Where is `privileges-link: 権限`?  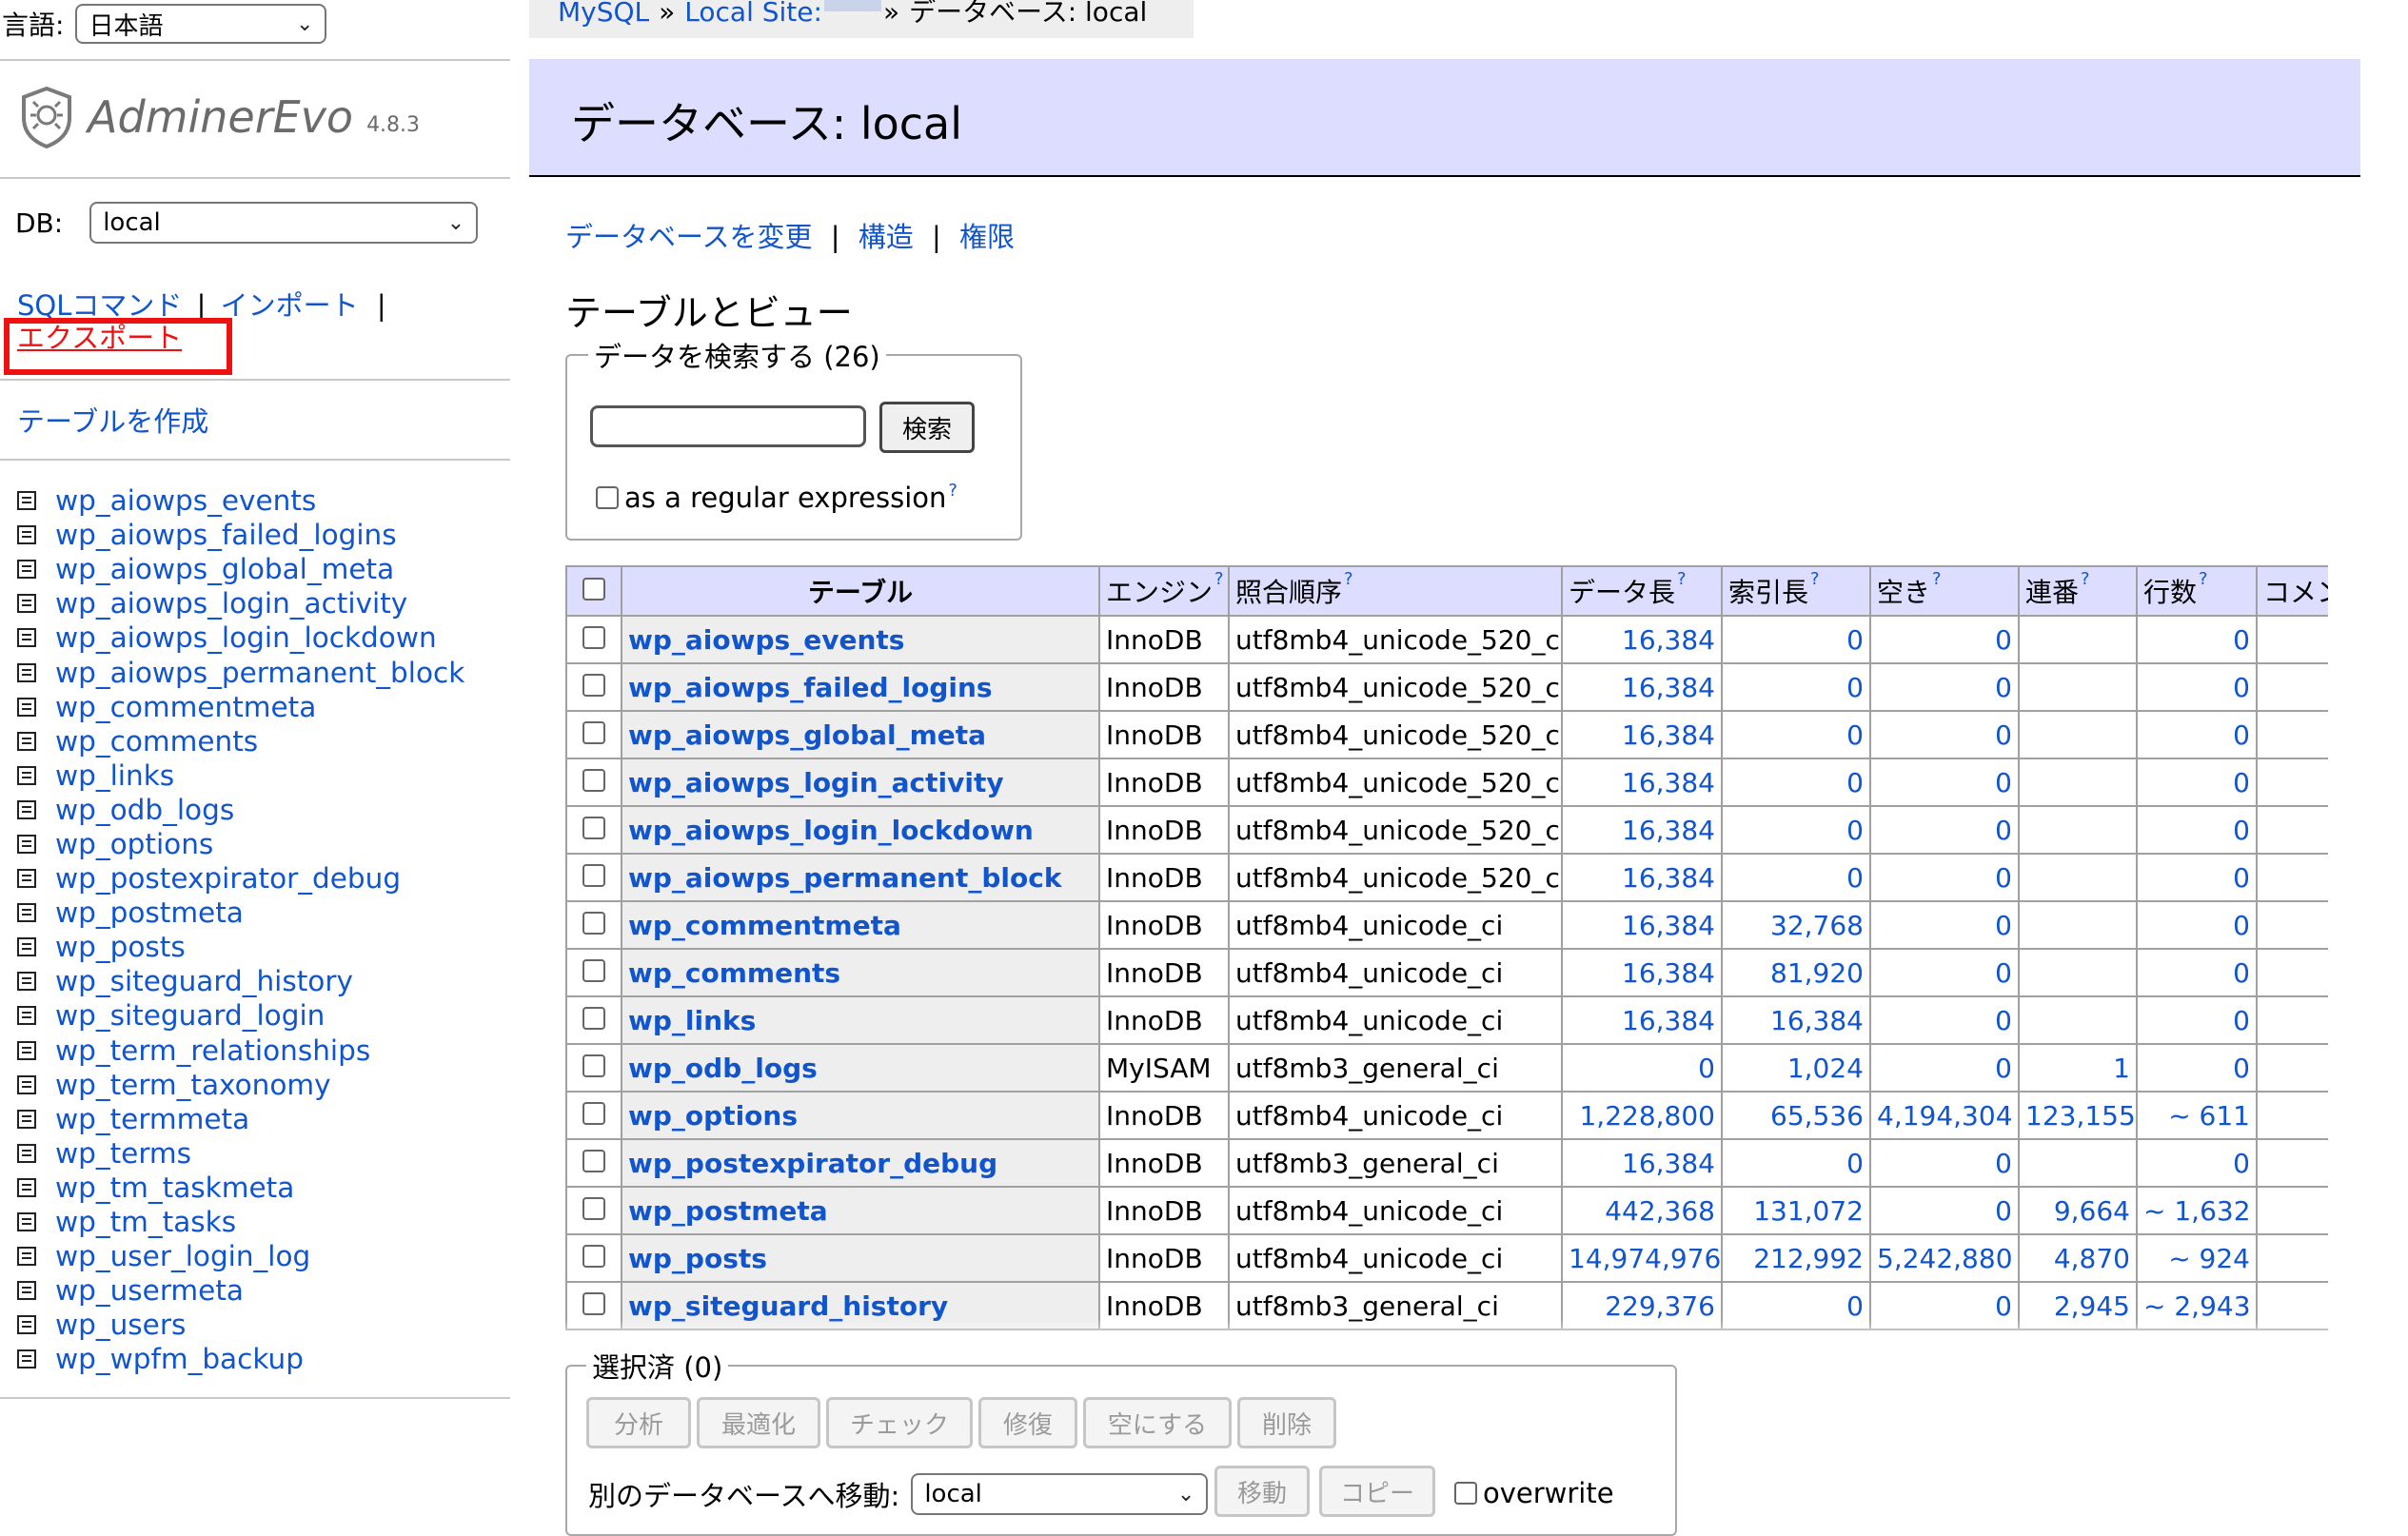 privileges-link: 権限 is located at coordinates (987, 237).